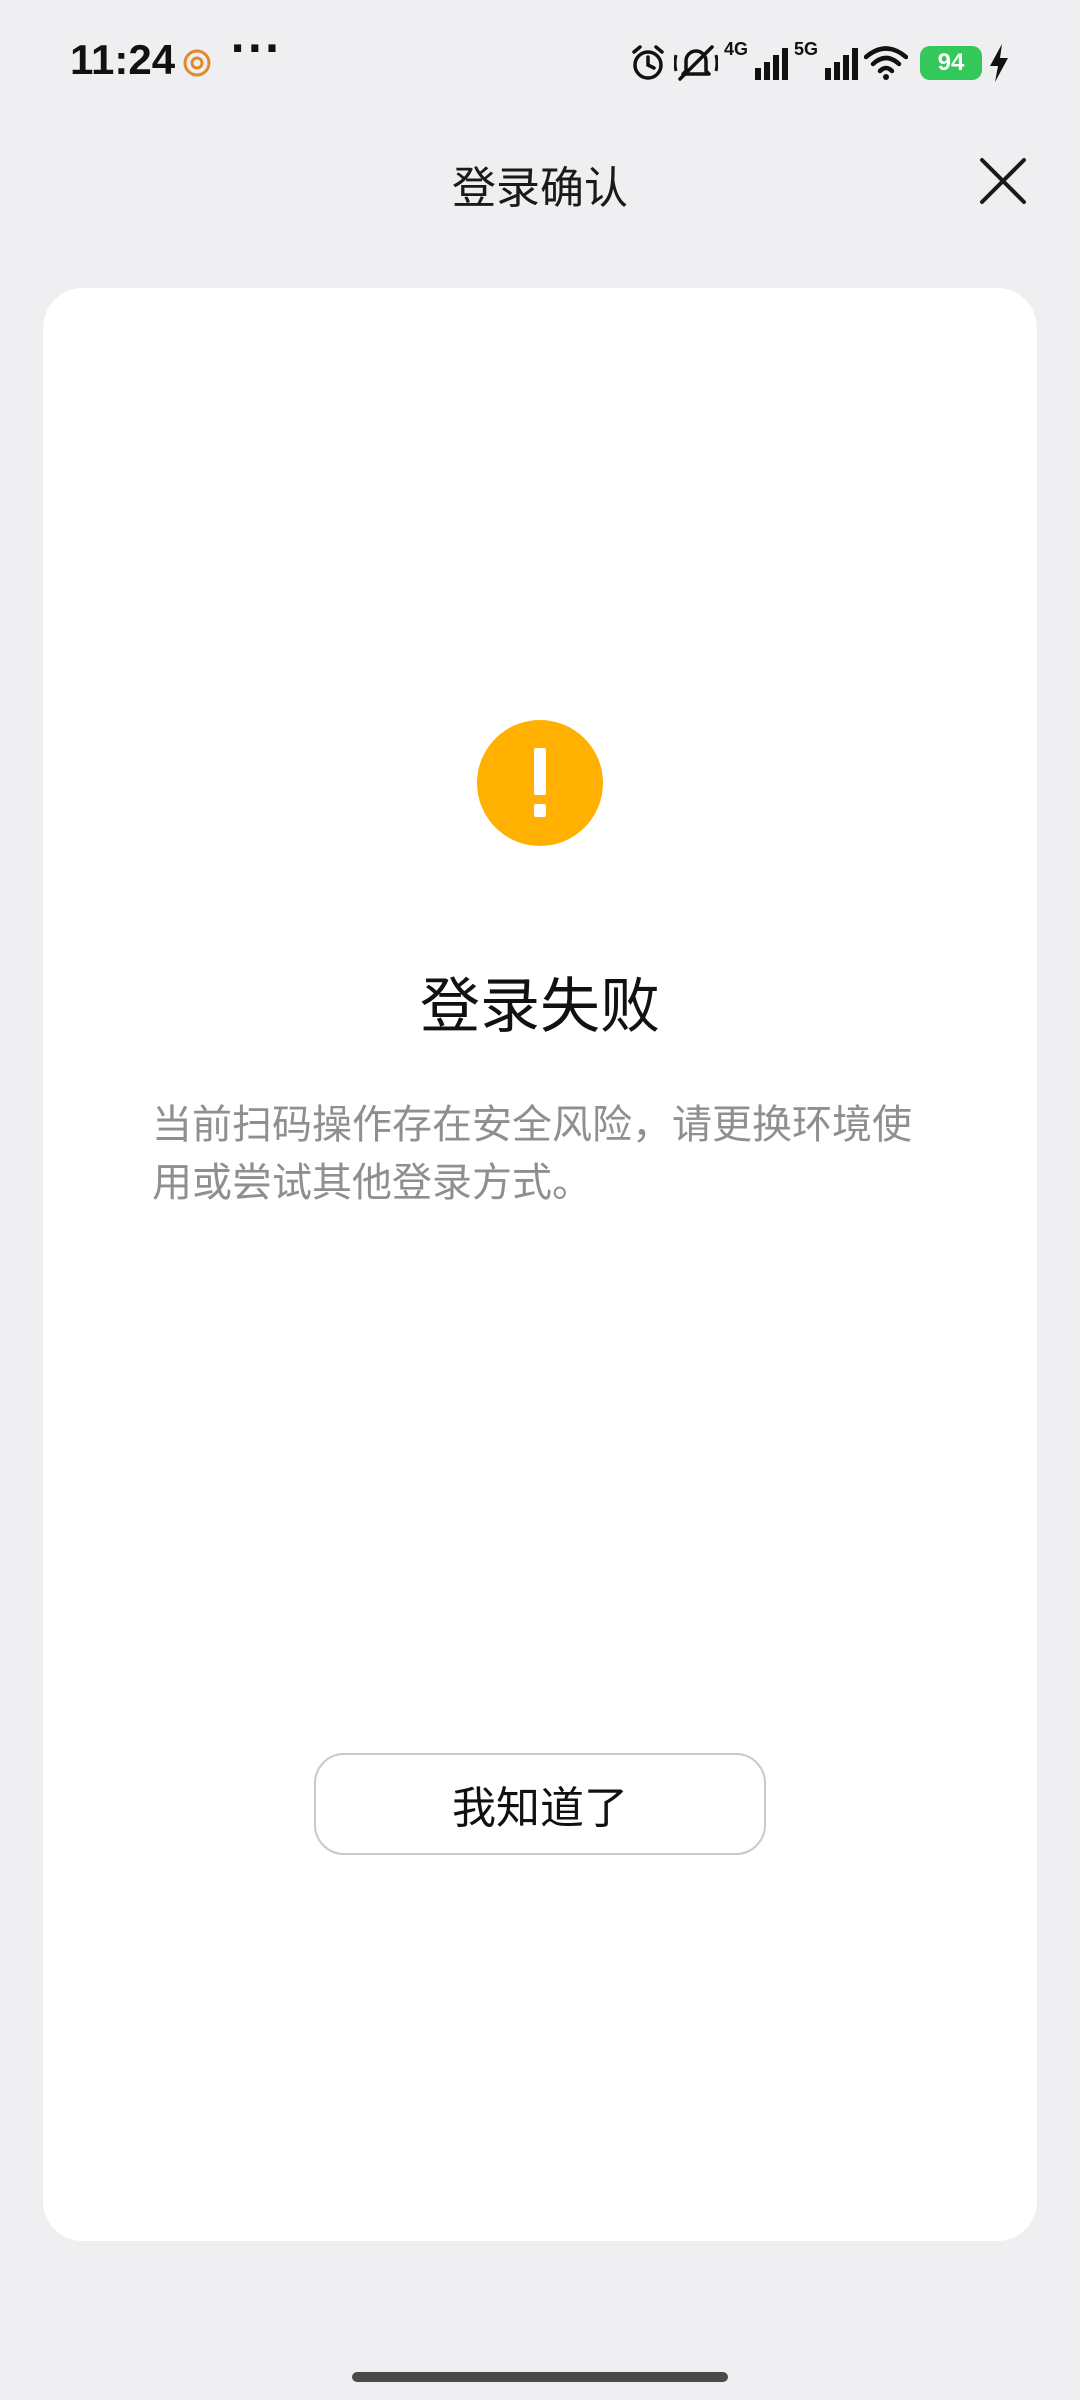  Describe the element at coordinates (540, 2377) in the screenshot. I see `home-indicator` at that location.